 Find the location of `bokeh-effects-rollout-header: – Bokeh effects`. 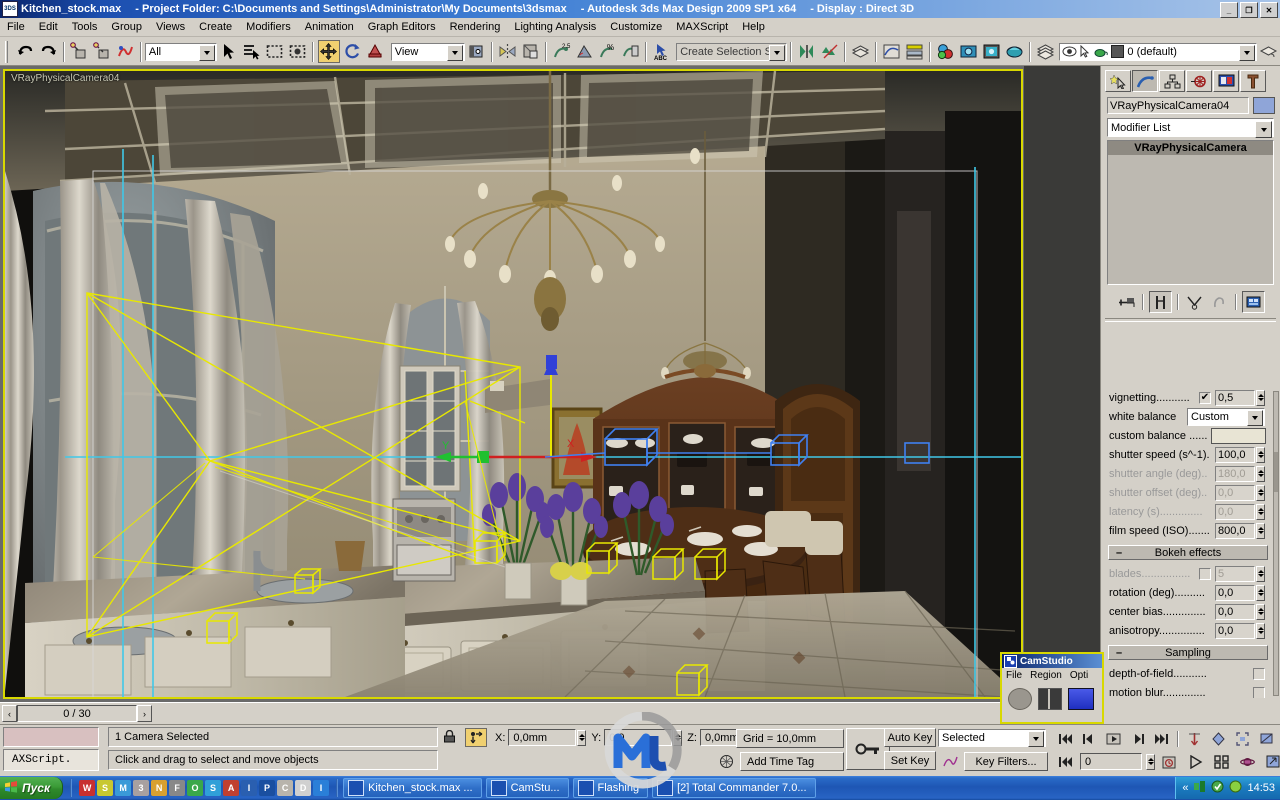

bokeh-effects-rollout-header: – Bokeh effects is located at coordinates (1188, 552).